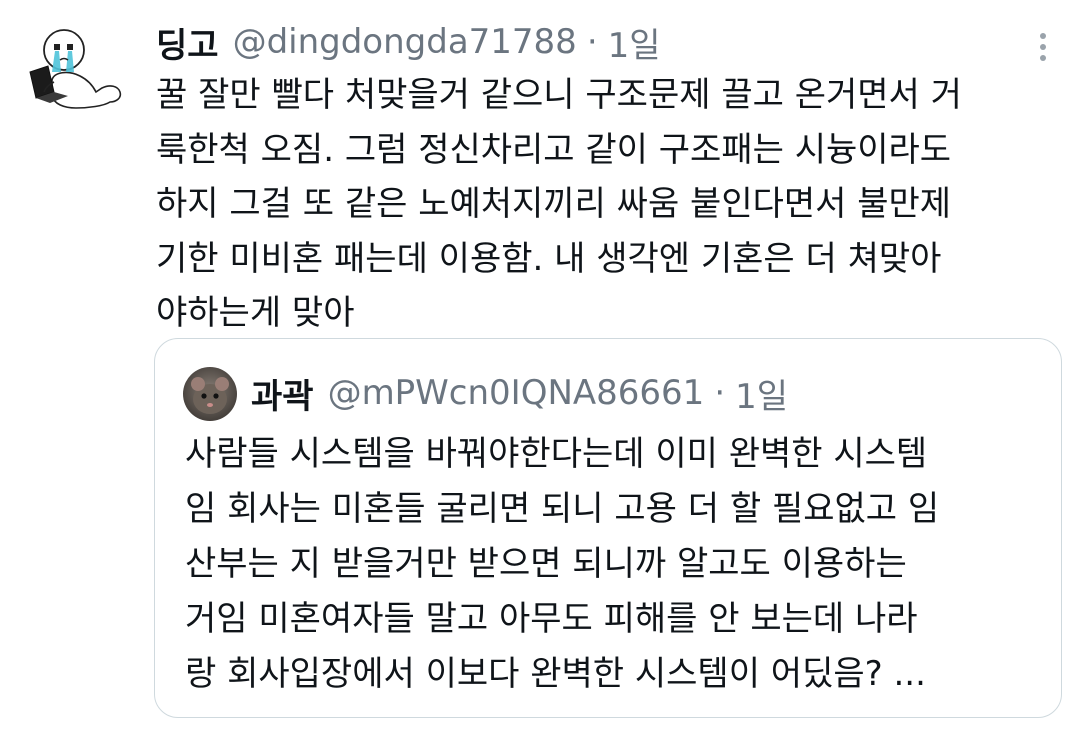 Image resolution: width=1080 pixels, height=730 pixels. Describe the element at coordinates (255, 313) in the screenshot. I see `tweet-text-line: 야하는게 맞아` at that location.